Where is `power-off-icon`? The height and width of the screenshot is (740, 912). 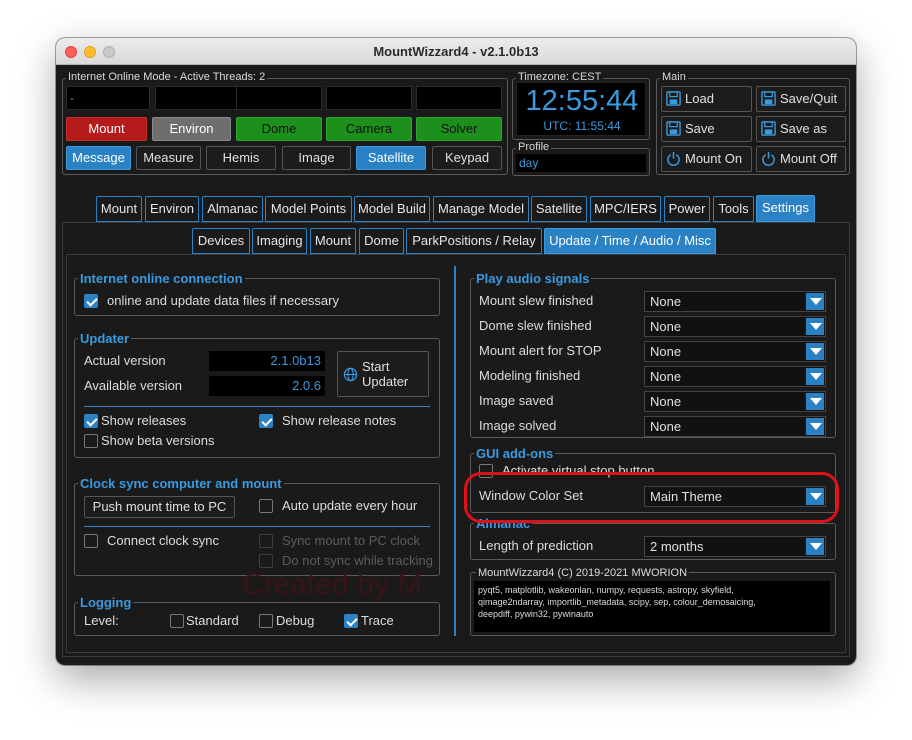
power-off-icon is located at coordinates (768, 158).